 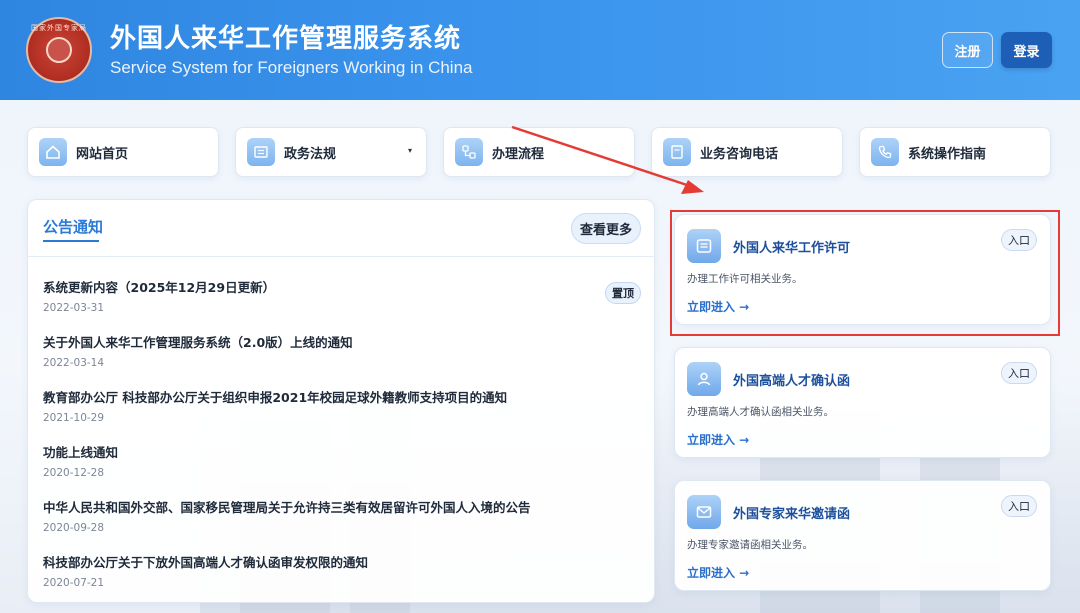 What do you see at coordinates (338, 286) in the screenshot?
I see `notice-title: 系统更新内容（2025年12月29日更新）` at bounding box center [338, 286].